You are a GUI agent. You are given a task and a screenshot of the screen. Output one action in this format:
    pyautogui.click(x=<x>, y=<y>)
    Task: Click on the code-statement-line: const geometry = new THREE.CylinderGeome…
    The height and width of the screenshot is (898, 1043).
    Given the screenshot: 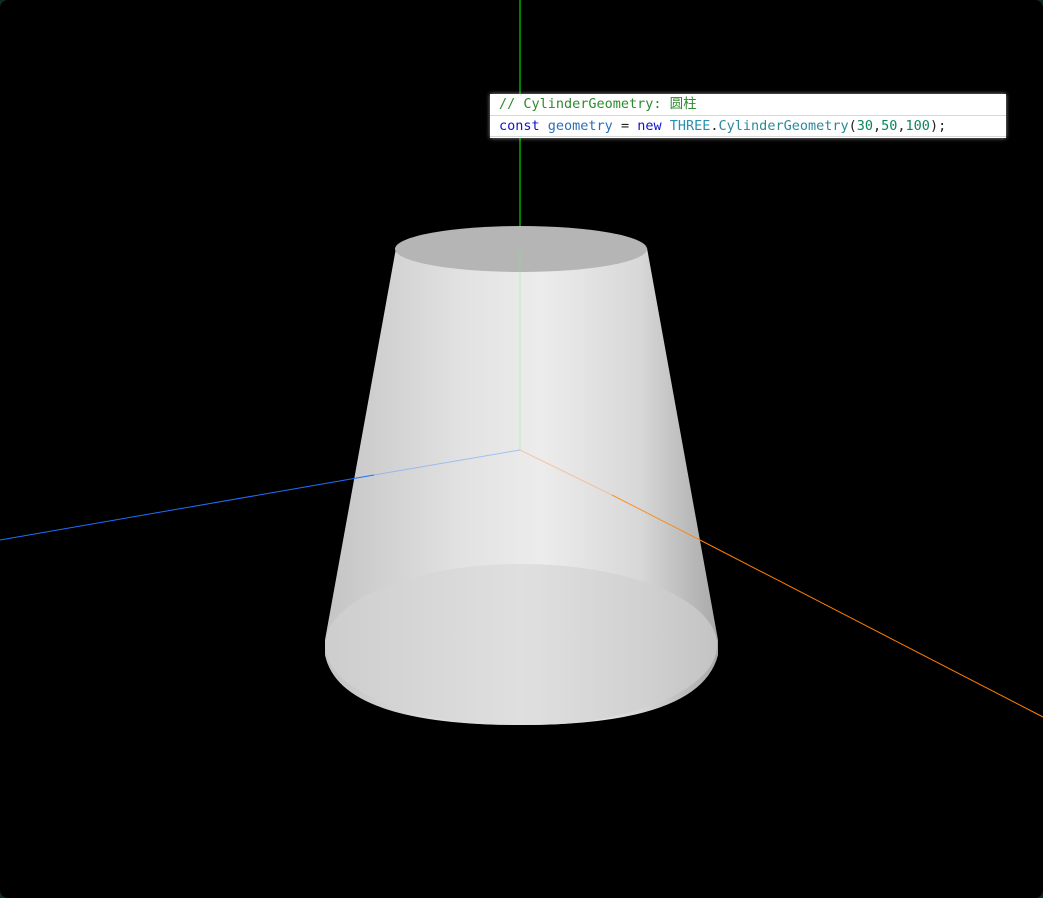 What is the action you would take?
    pyautogui.click(x=748, y=126)
    